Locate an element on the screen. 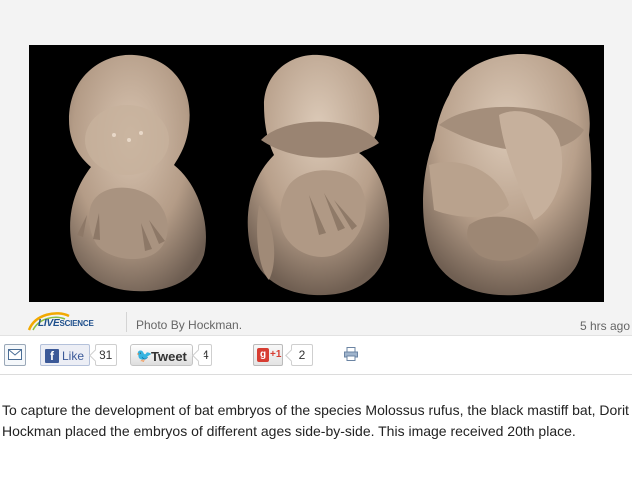 This screenshot has width=632, height=478. mail-icon is located at coordinates (15, 354).